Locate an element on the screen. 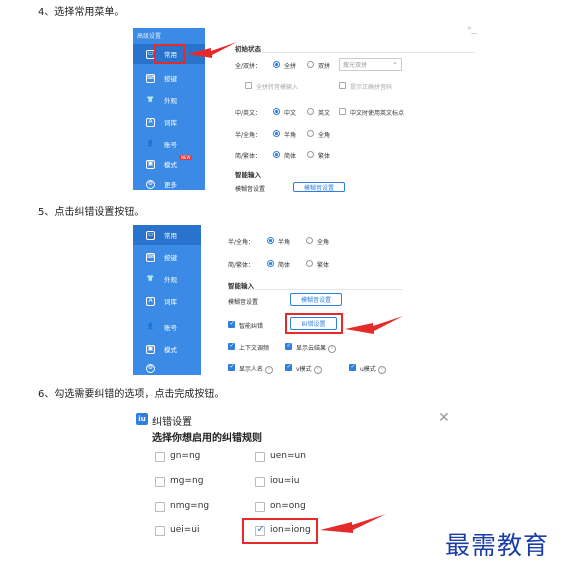 The height and width of the screenshot is (572, 567). highlight-box-ion-iong is located at coordinates (280, 531).